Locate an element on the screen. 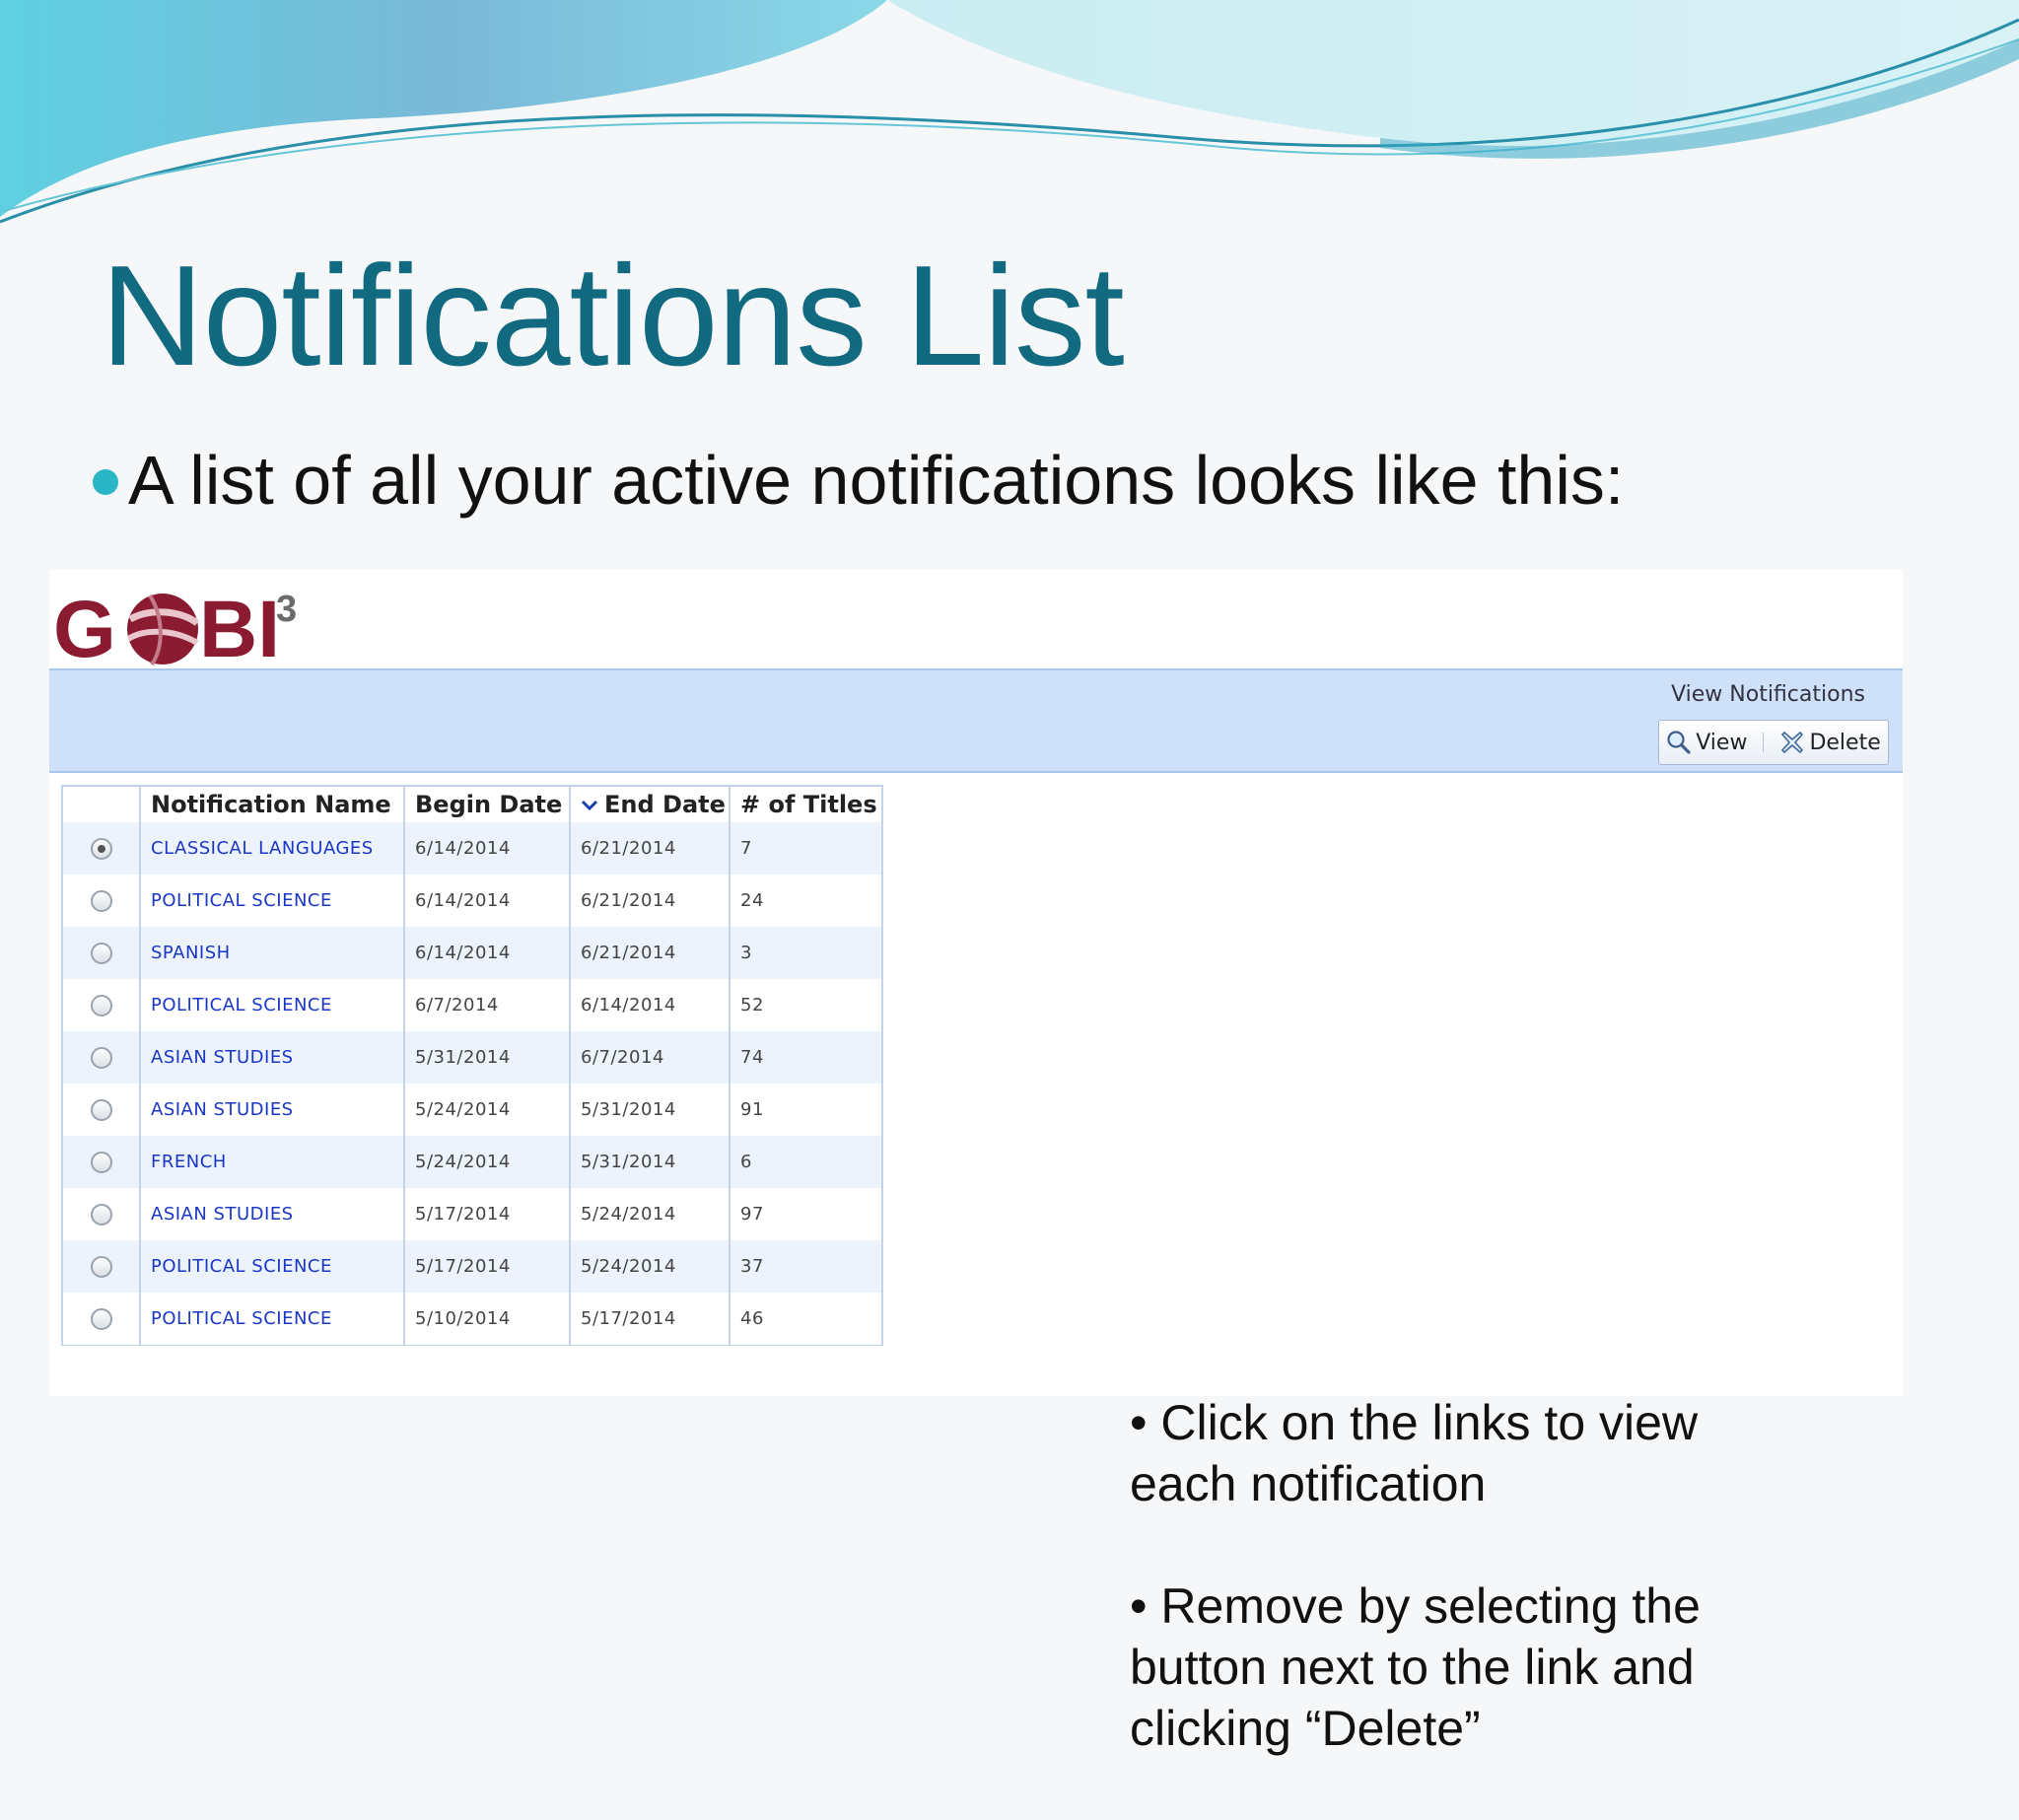 This screenshot has height=1820, width=2019. column-header-end-date: End Date is located at coordinates (650, 804).